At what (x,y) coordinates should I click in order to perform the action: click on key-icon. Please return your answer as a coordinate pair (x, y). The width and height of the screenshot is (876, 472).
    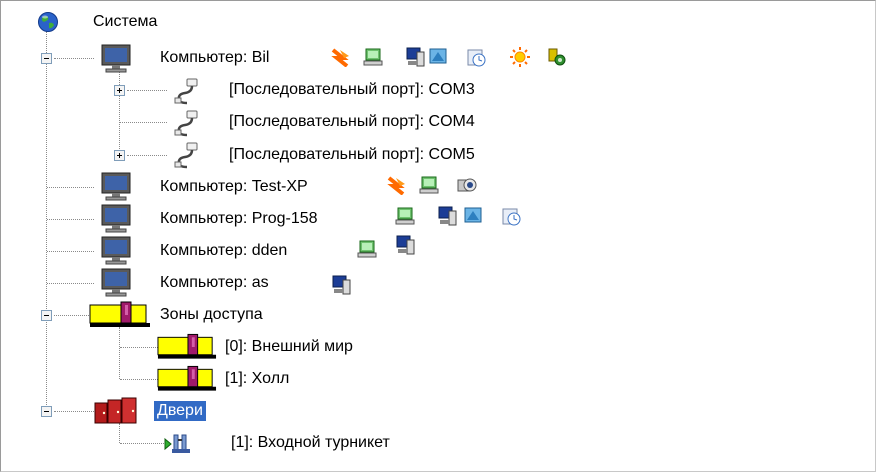
    Looking at the image, I should click on (557, 57).